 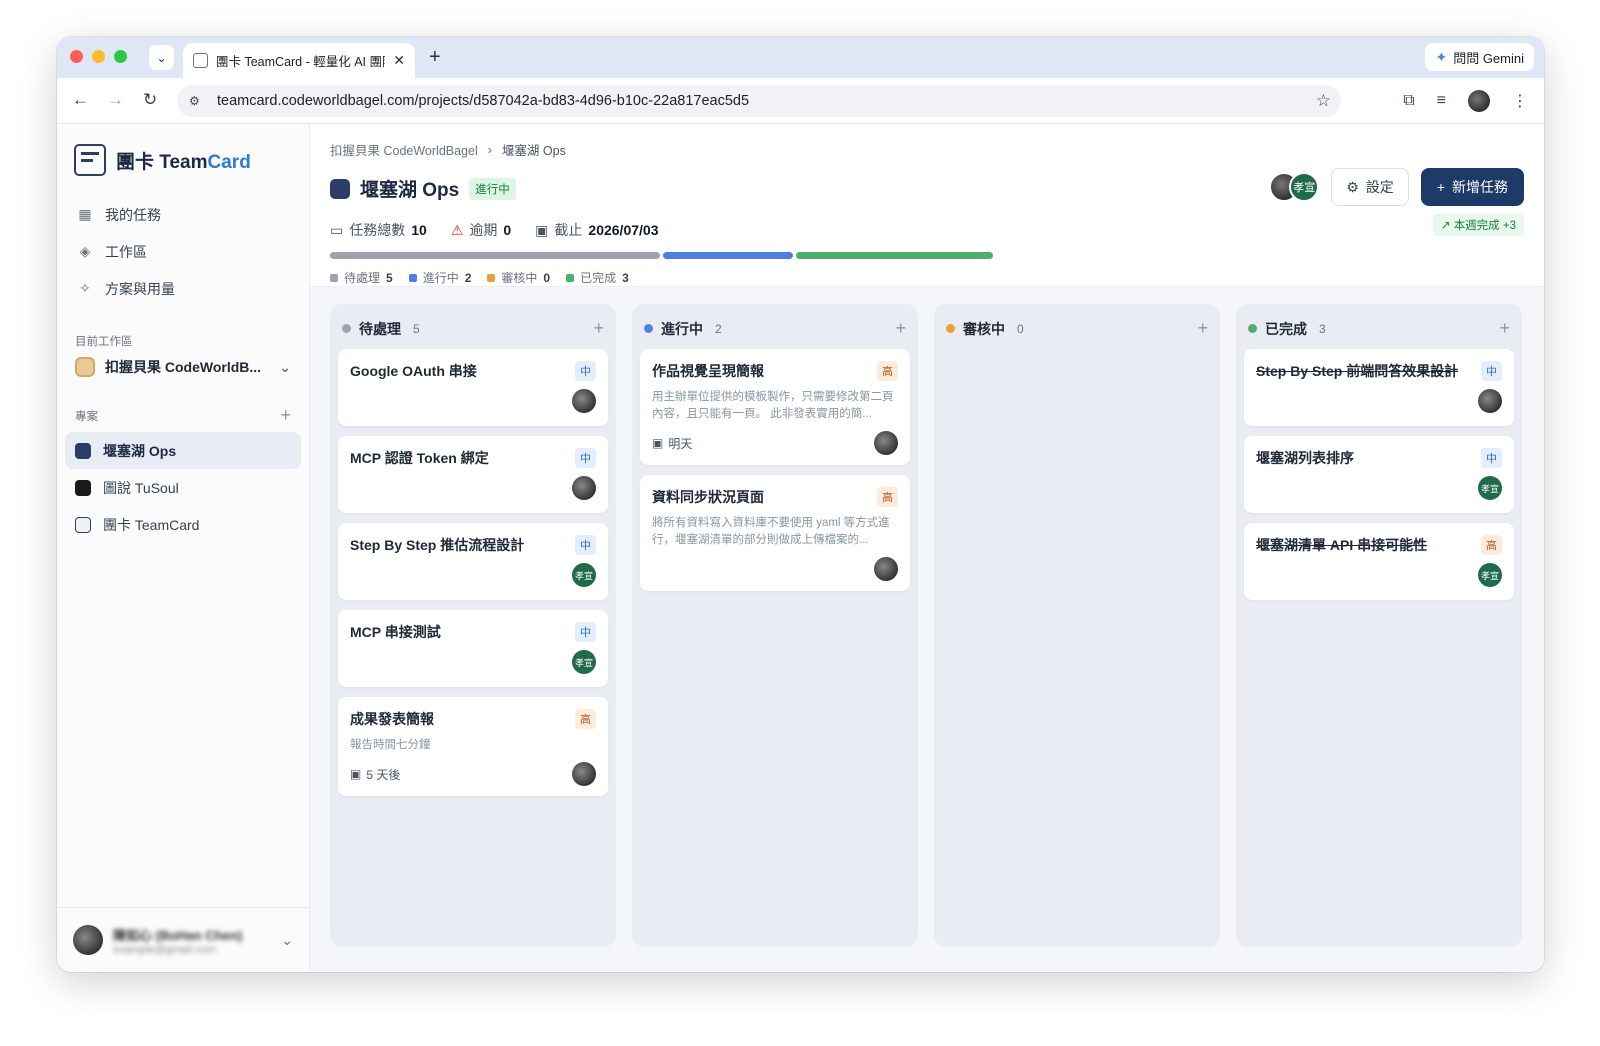 I want to click on extensions-icon: ⧉, so click(x=1408, y=101).